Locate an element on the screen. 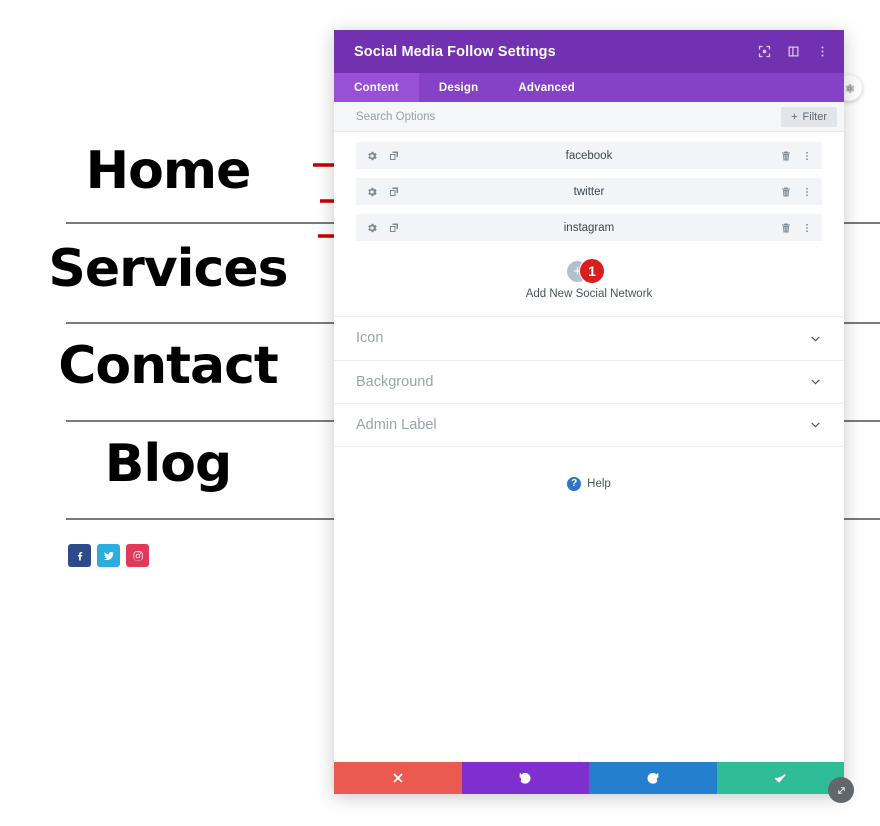 Image resolution: width=880 pixels, height=826 pixels. undo-button is located at coordinates (525, 778).